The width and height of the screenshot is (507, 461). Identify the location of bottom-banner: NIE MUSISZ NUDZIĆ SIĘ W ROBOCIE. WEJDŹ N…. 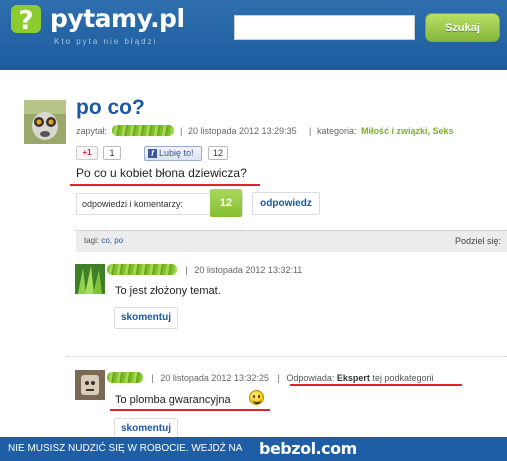
(253, 449).